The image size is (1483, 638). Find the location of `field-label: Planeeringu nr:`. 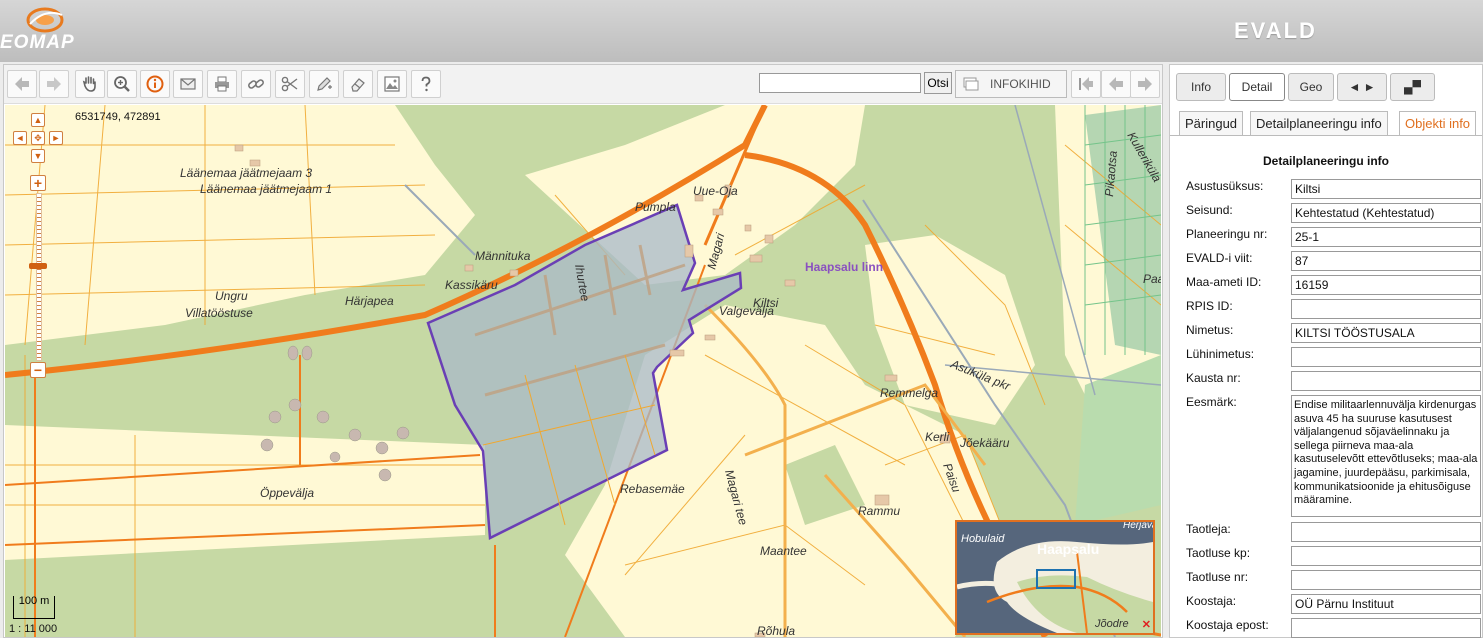

field-label: Planeeringu nr: is located at coordinates (1227, 234).